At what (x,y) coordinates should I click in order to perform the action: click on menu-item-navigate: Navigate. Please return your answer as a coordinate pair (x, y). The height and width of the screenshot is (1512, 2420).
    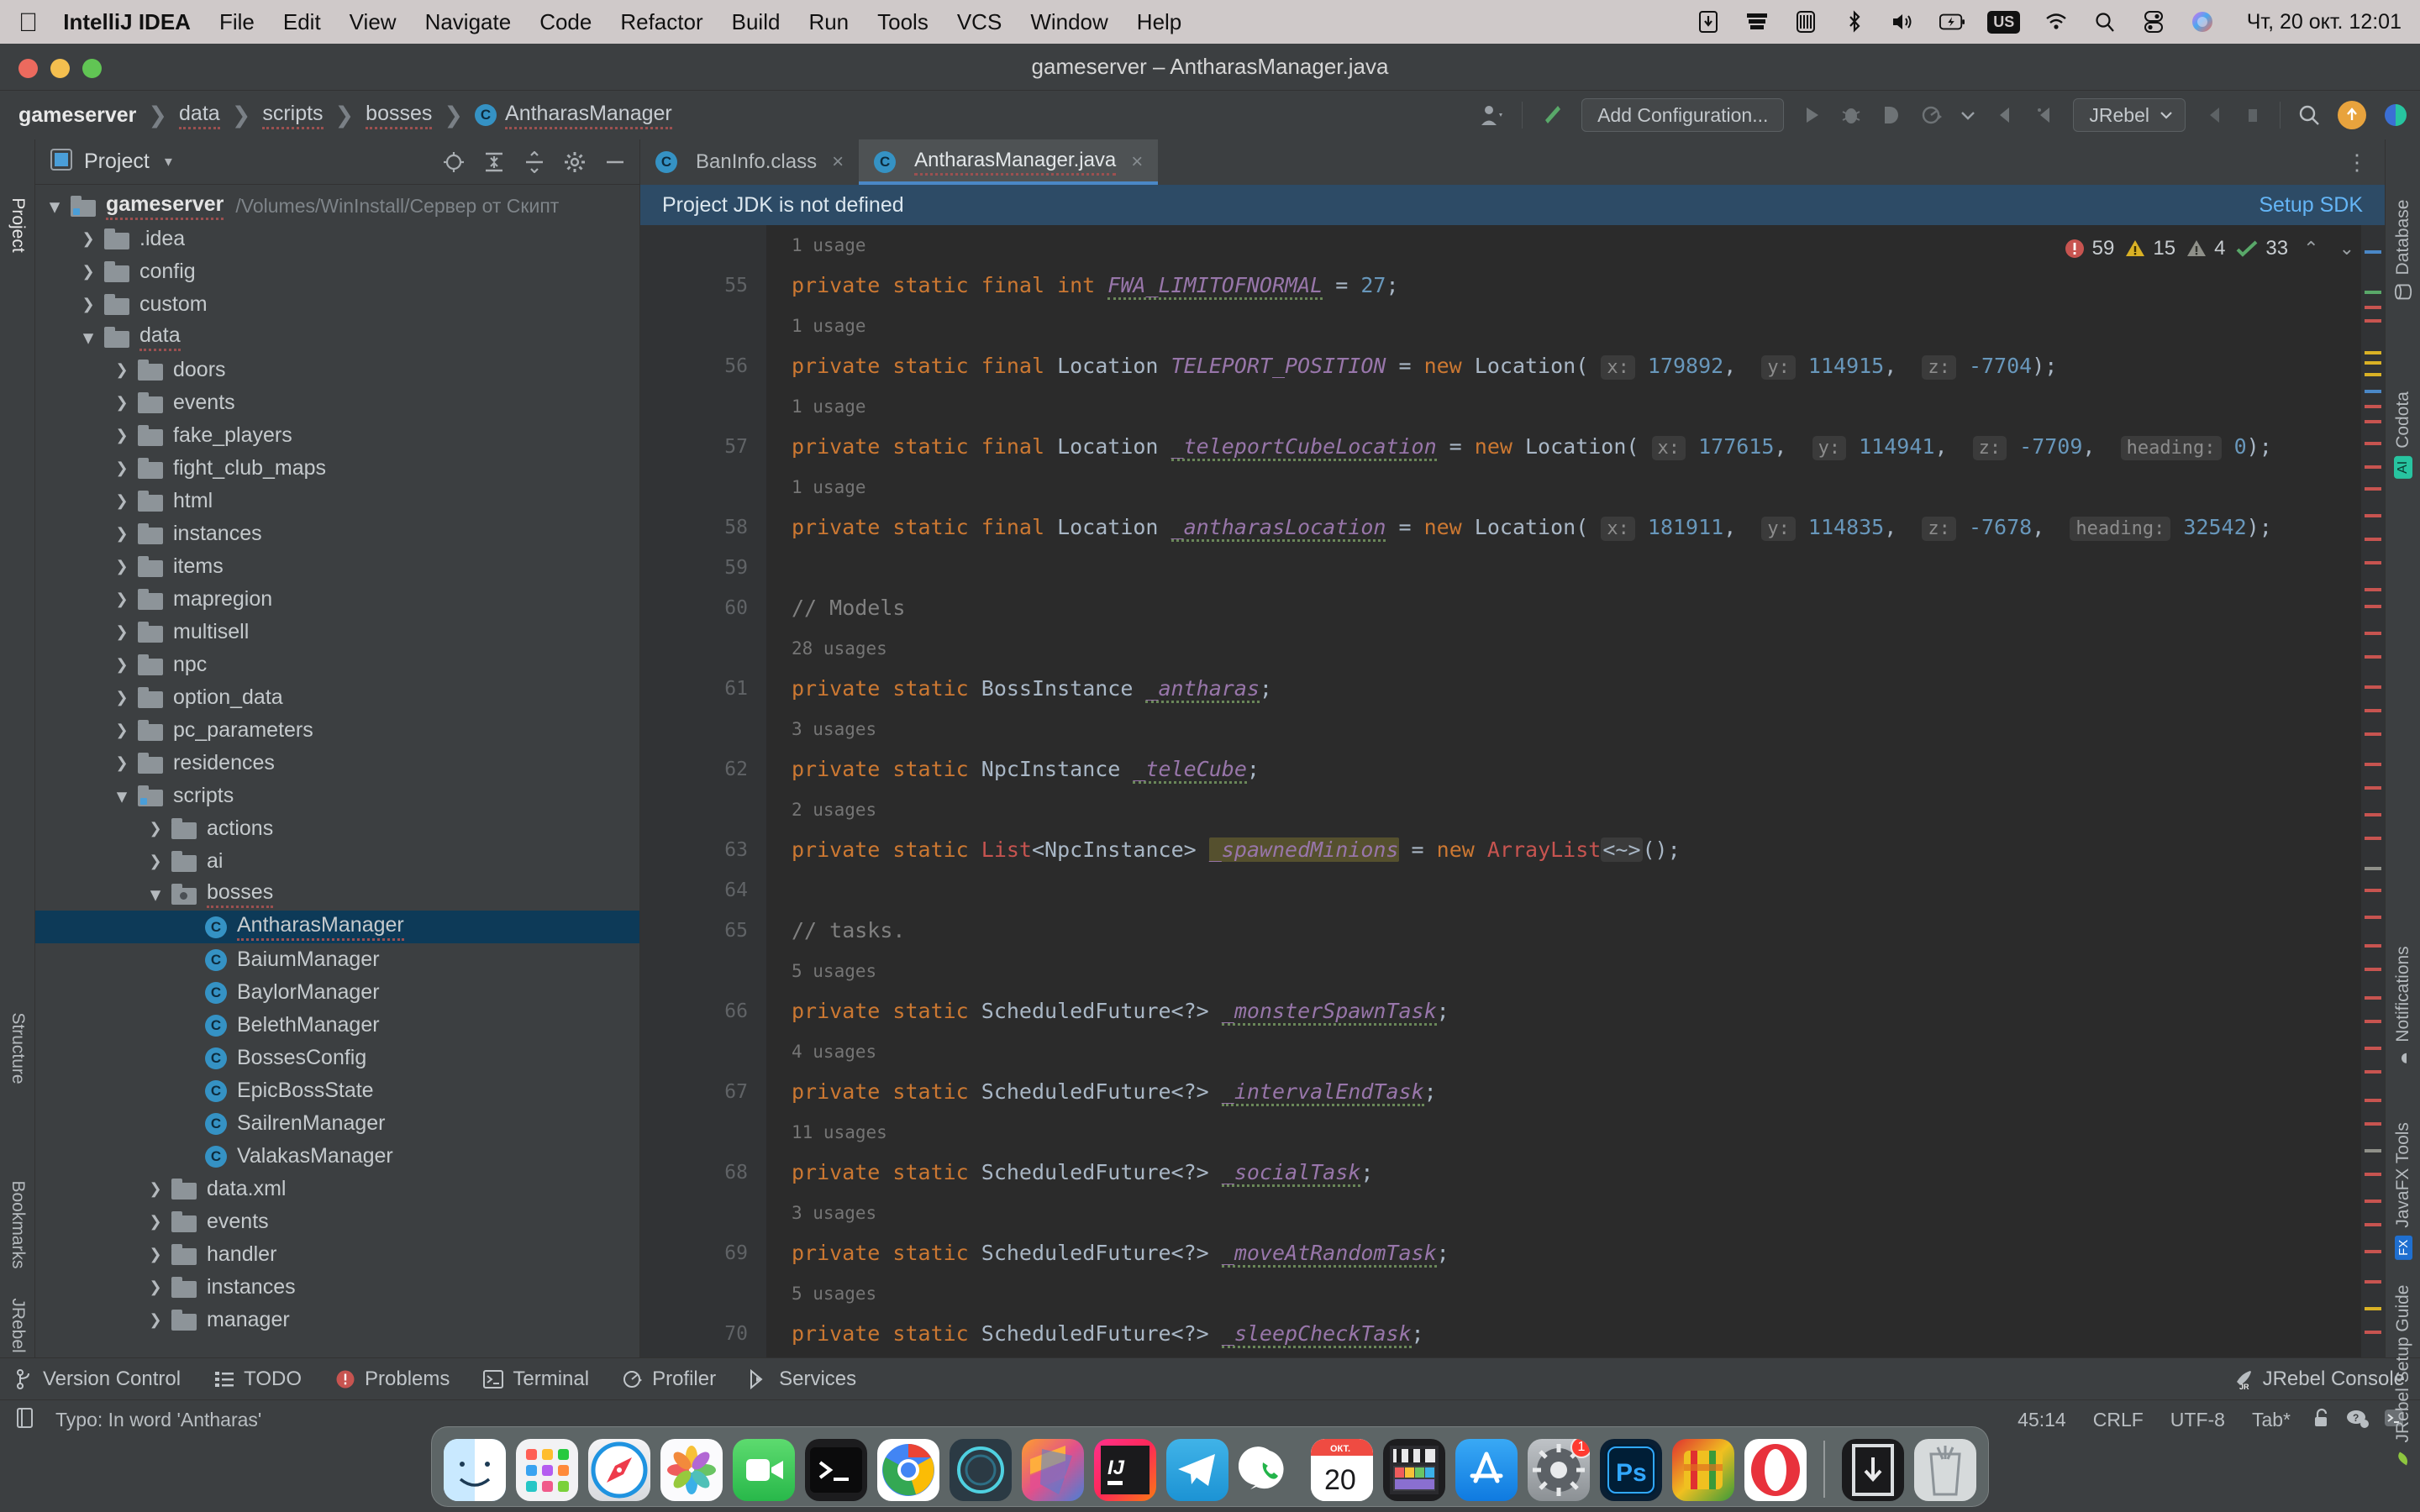
    Looking at the image, I should click on (468, 22).